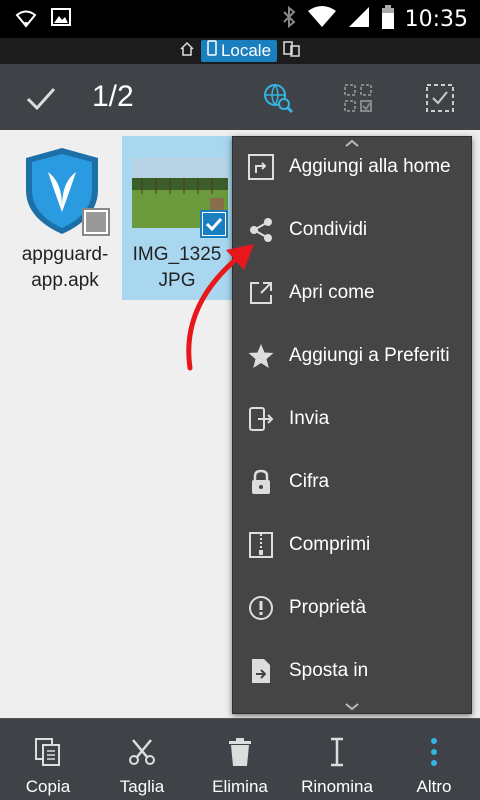 Image resolution: width=480 pixels, height=800 pixels. I want to click on menu-item-compress: Comprimi, so click(353, 545).